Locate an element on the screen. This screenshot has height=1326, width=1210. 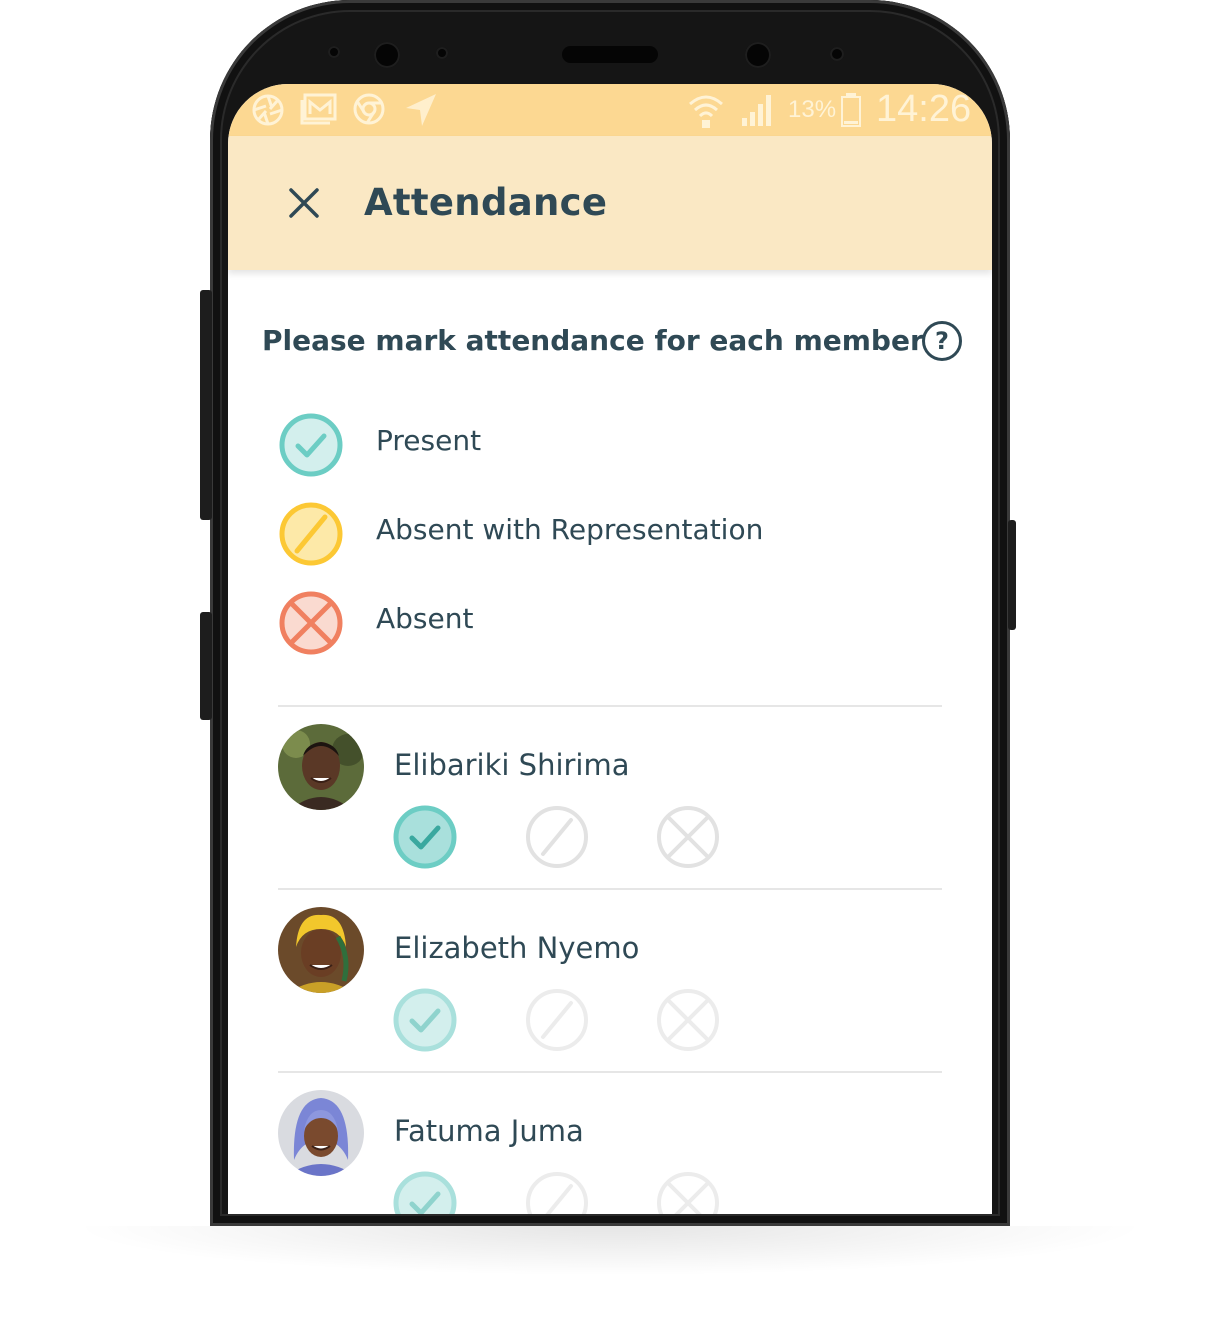
instruction-text: Please mark attendance for each member is located at coordinates (593, 340).